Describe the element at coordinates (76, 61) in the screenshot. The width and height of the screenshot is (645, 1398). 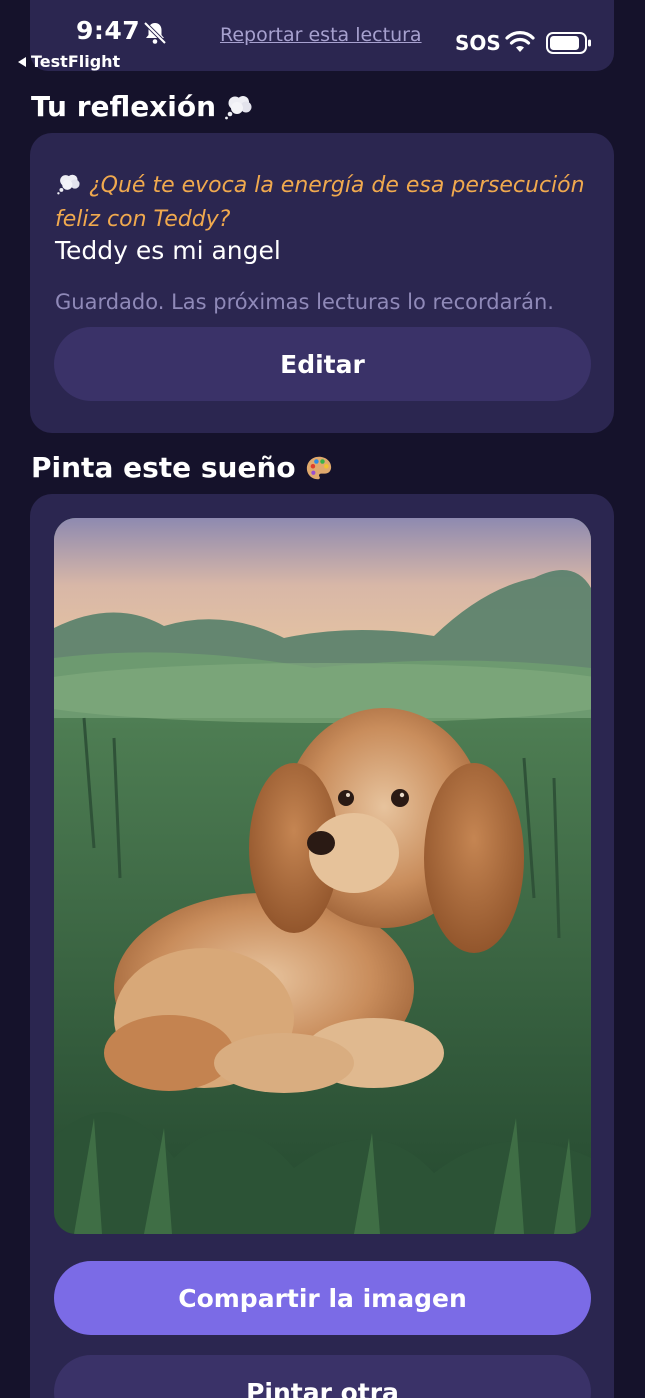
I see `back-label: TestFlight` at that location.